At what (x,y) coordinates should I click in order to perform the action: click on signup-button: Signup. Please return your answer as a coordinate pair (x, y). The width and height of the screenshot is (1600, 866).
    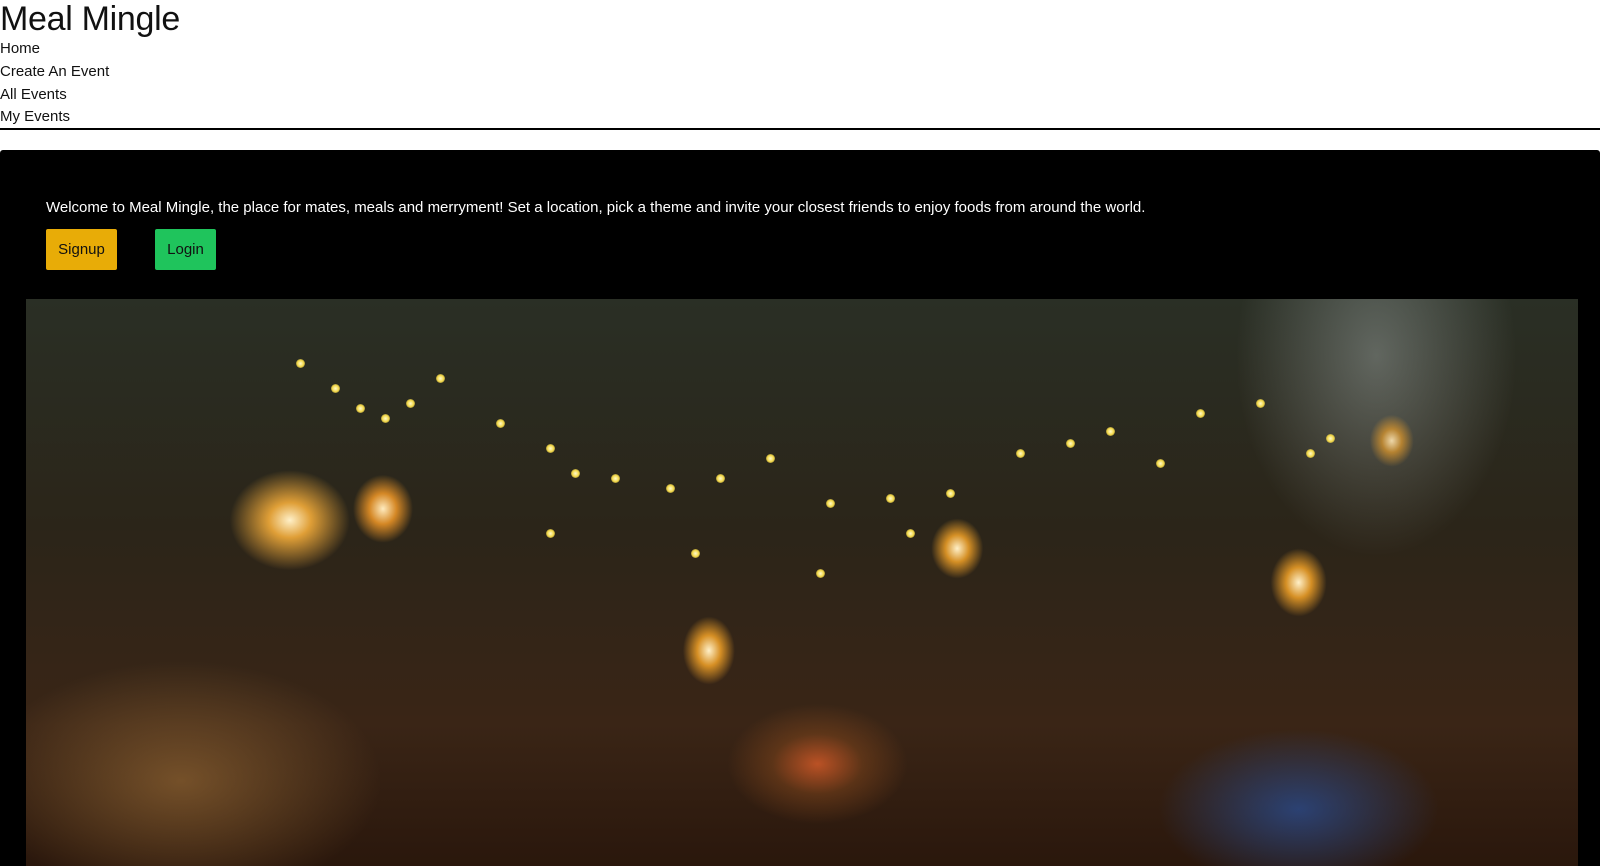
    Looking at the image, I should click on (81, 249).